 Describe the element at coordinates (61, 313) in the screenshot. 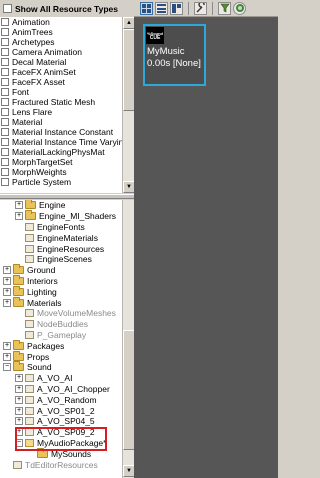

I see `tree-node: MoveVolumeMeshes` at that location.